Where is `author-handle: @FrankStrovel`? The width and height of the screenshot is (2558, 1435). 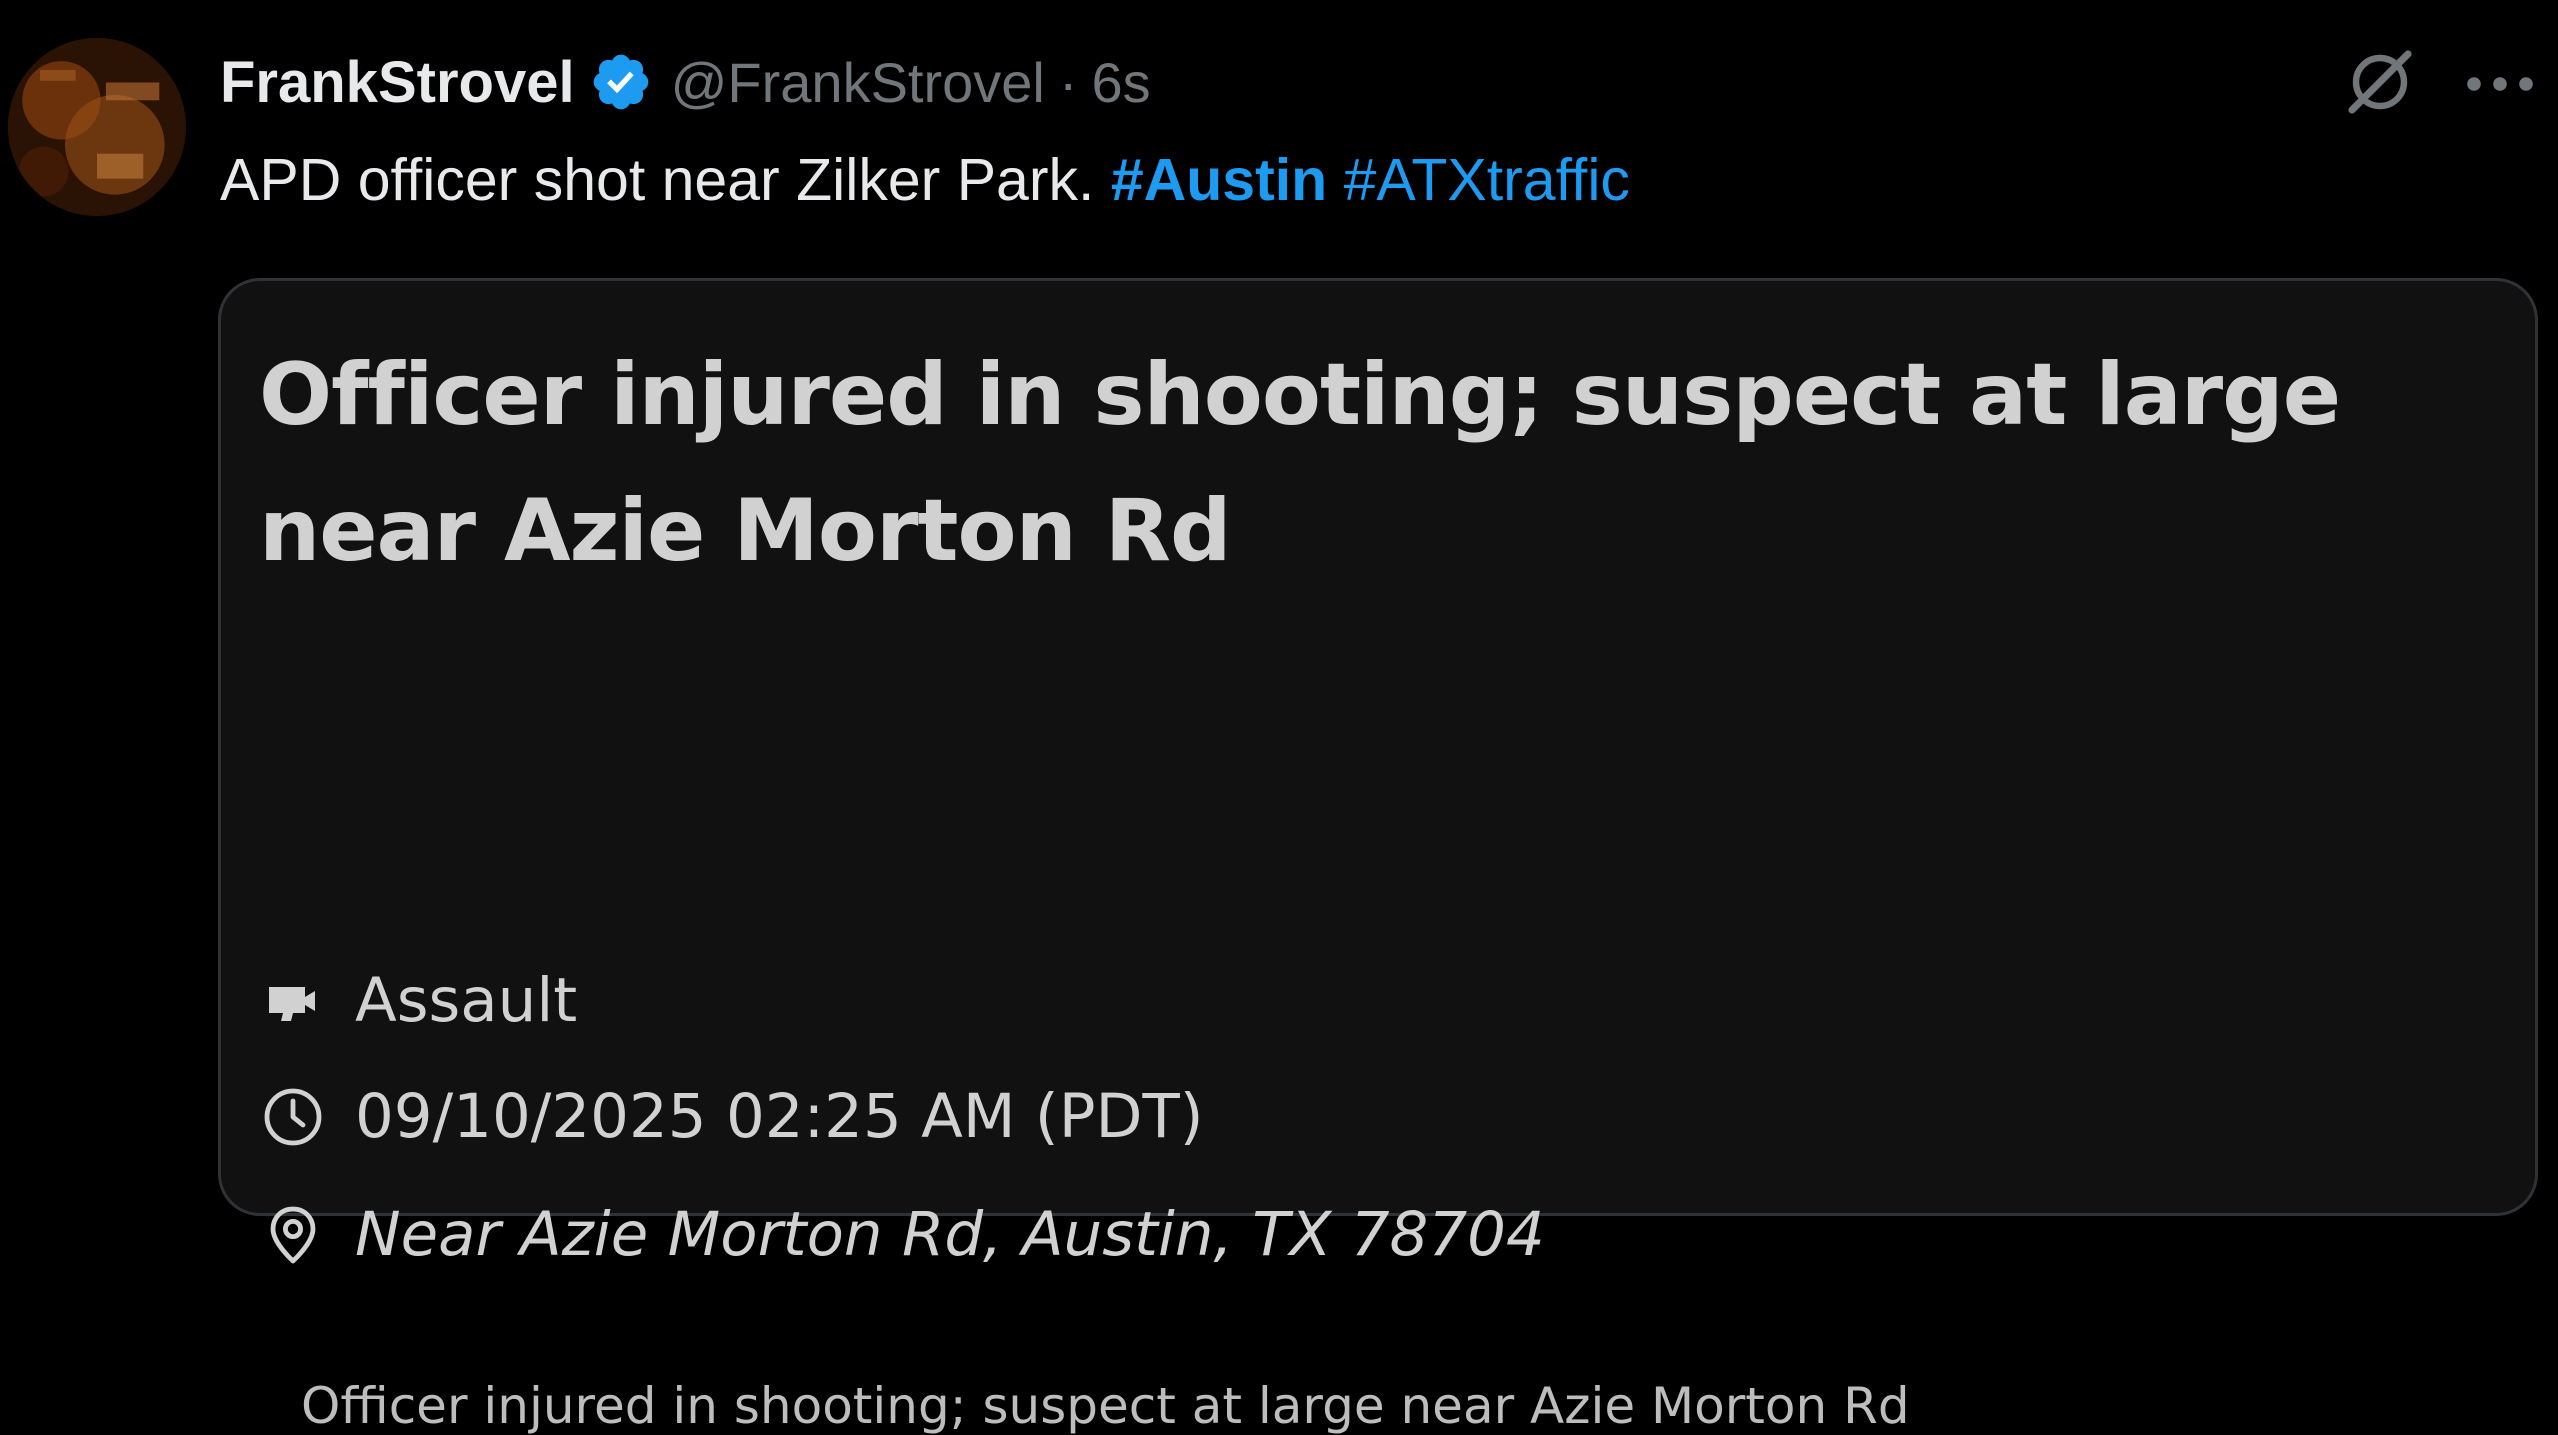
author-handle: @FrankStrovel is located at coordinates (858, 82).